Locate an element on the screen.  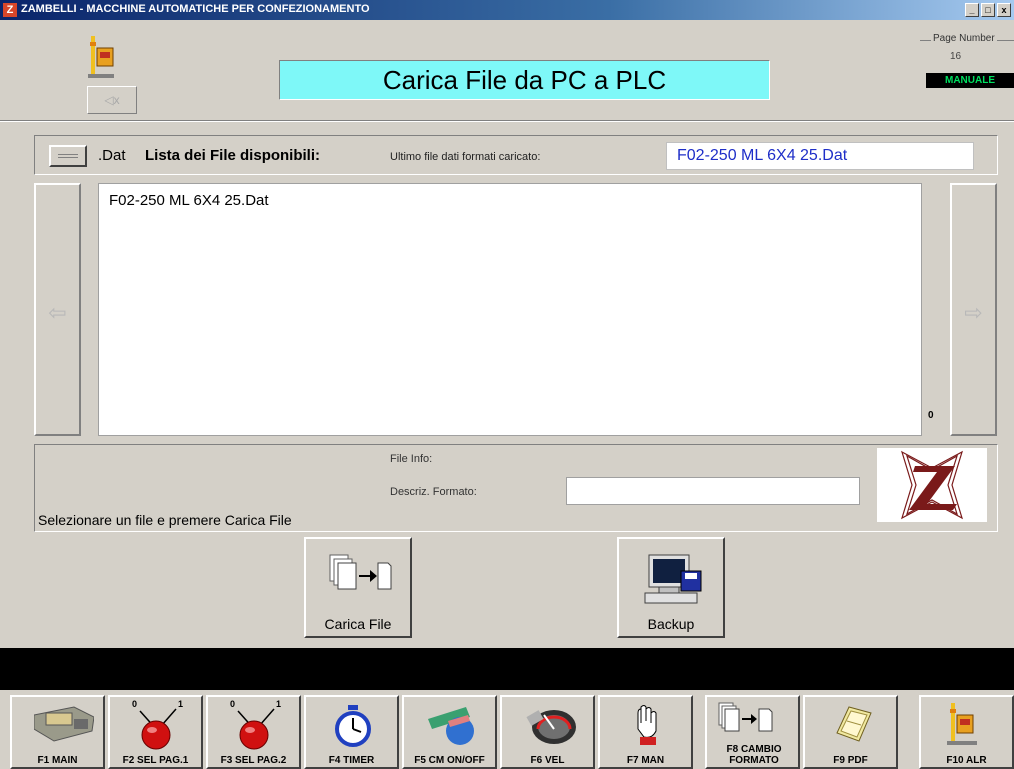
stopwatch-icon is located at coordinates (353, 726).